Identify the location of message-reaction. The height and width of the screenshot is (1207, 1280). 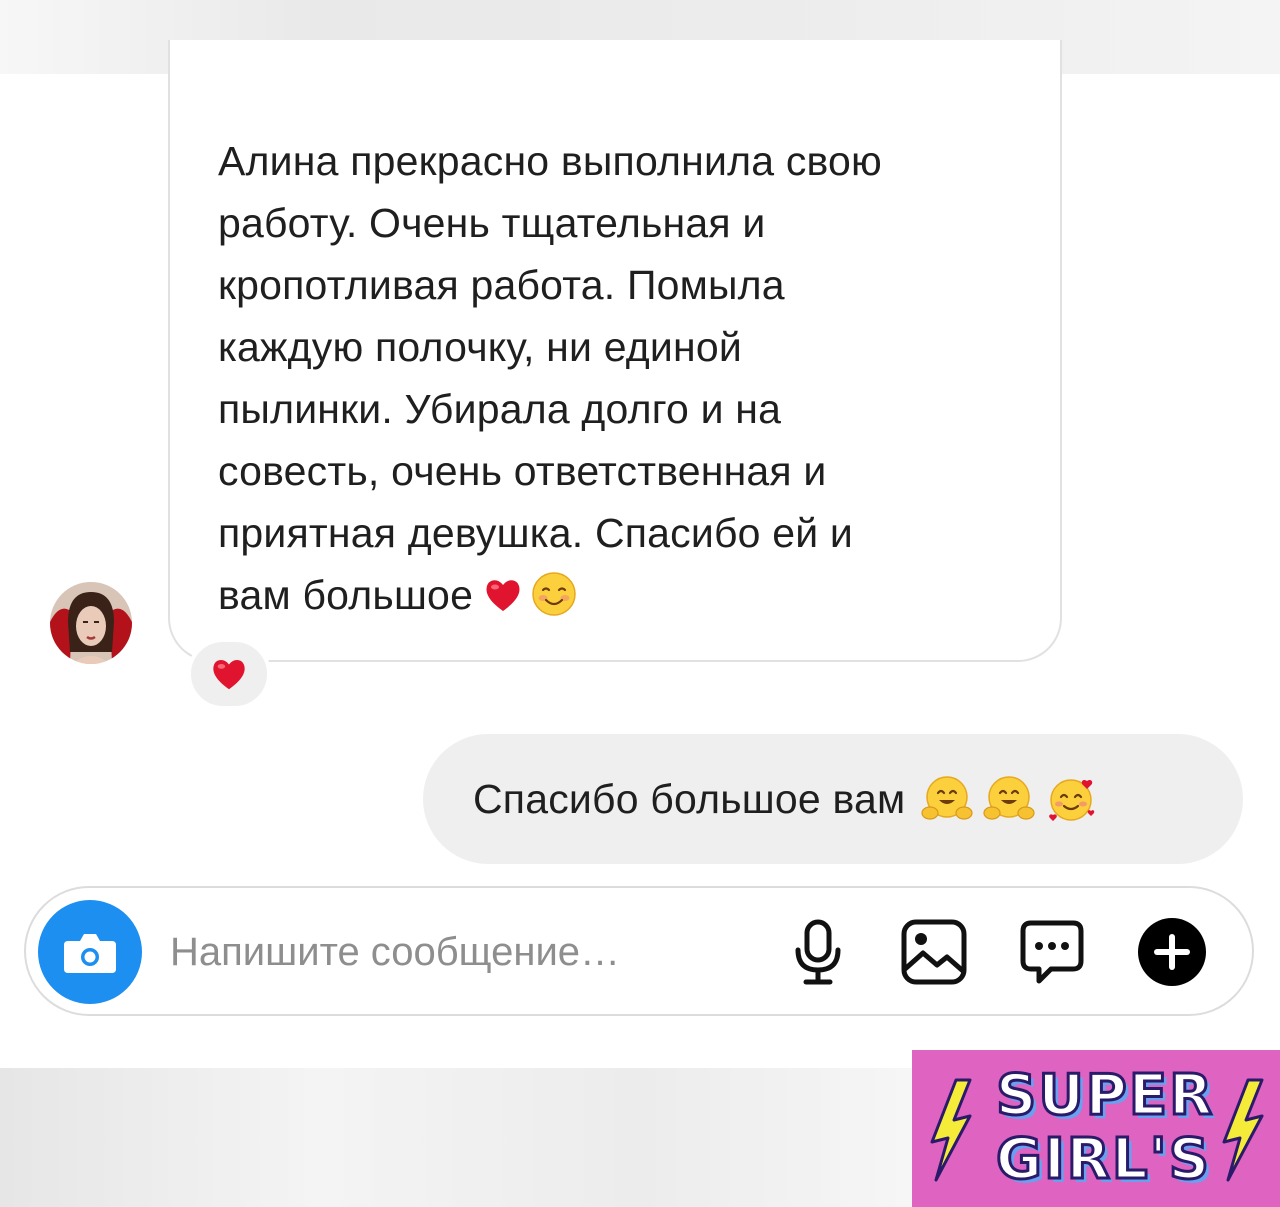
(229, 674).